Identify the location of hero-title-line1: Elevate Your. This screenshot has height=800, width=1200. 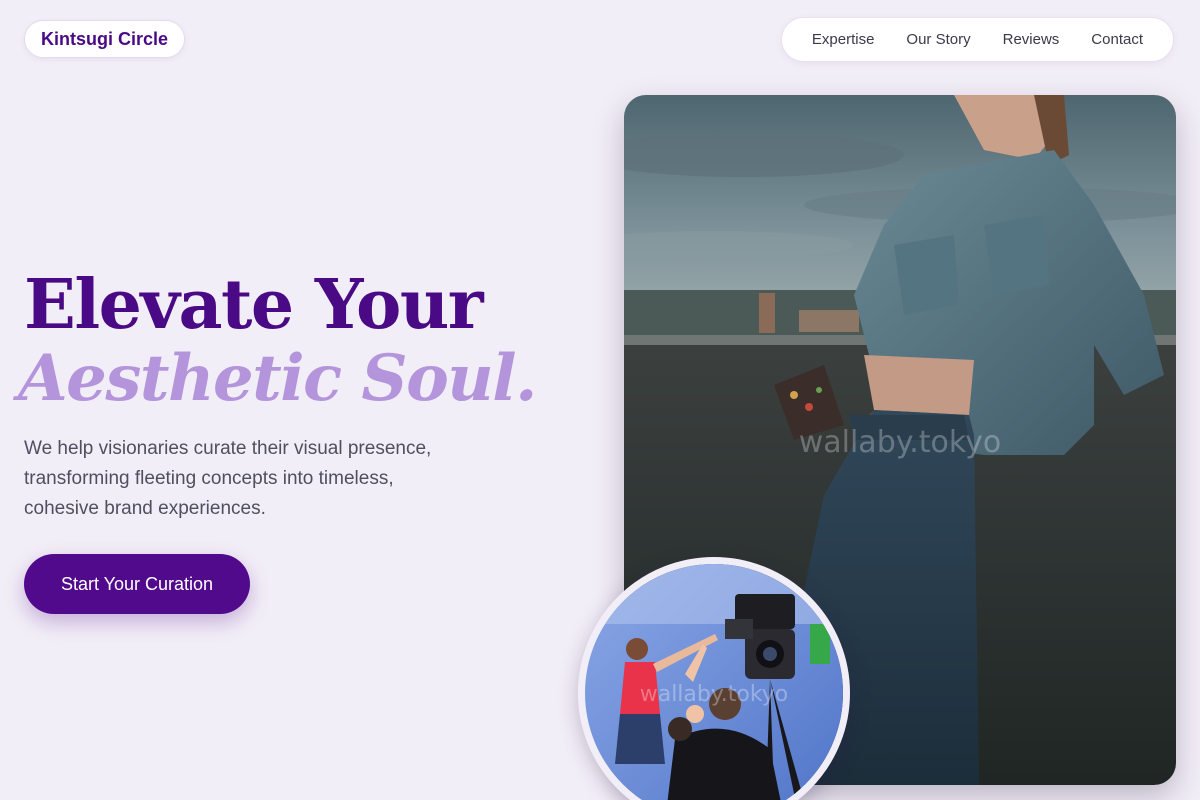
(254, 305).